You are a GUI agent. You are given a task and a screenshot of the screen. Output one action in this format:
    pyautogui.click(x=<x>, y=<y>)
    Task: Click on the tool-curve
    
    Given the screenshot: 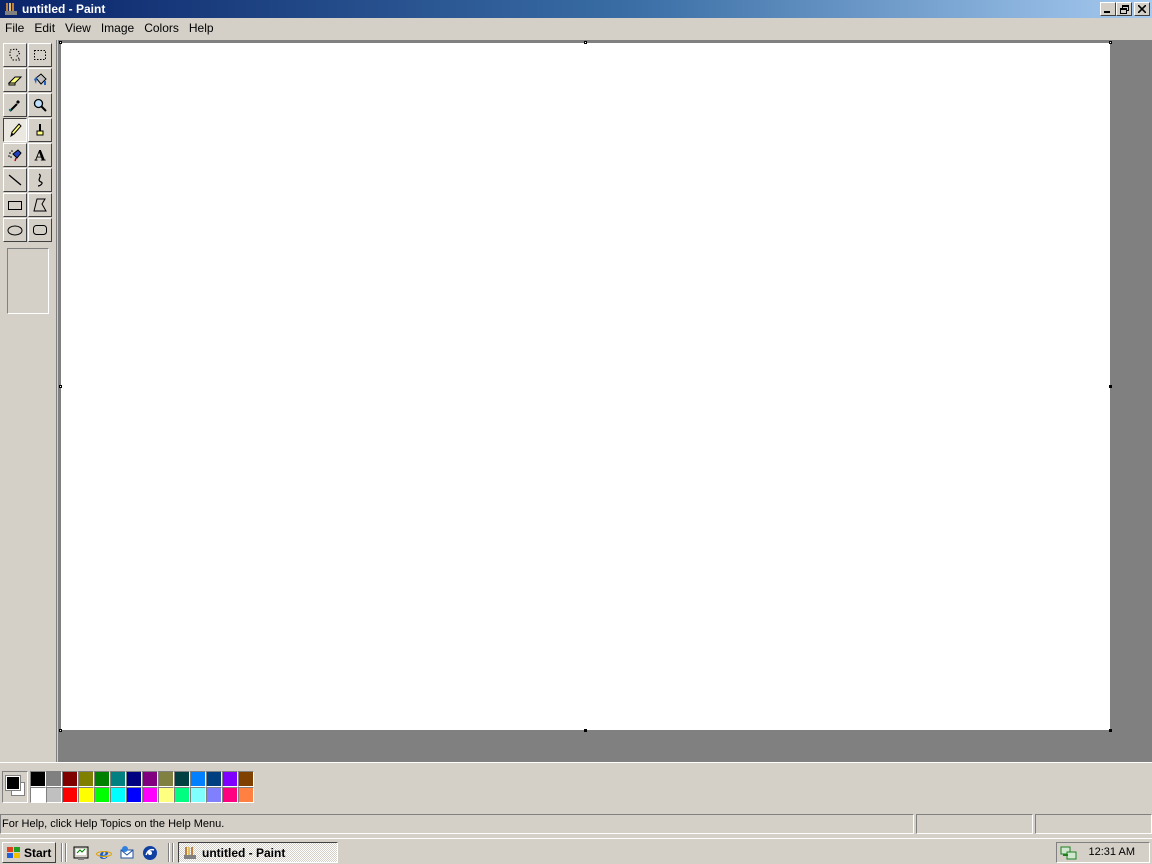 What is the action you would take?
    pyautogui.click(x=40, y=180)
    